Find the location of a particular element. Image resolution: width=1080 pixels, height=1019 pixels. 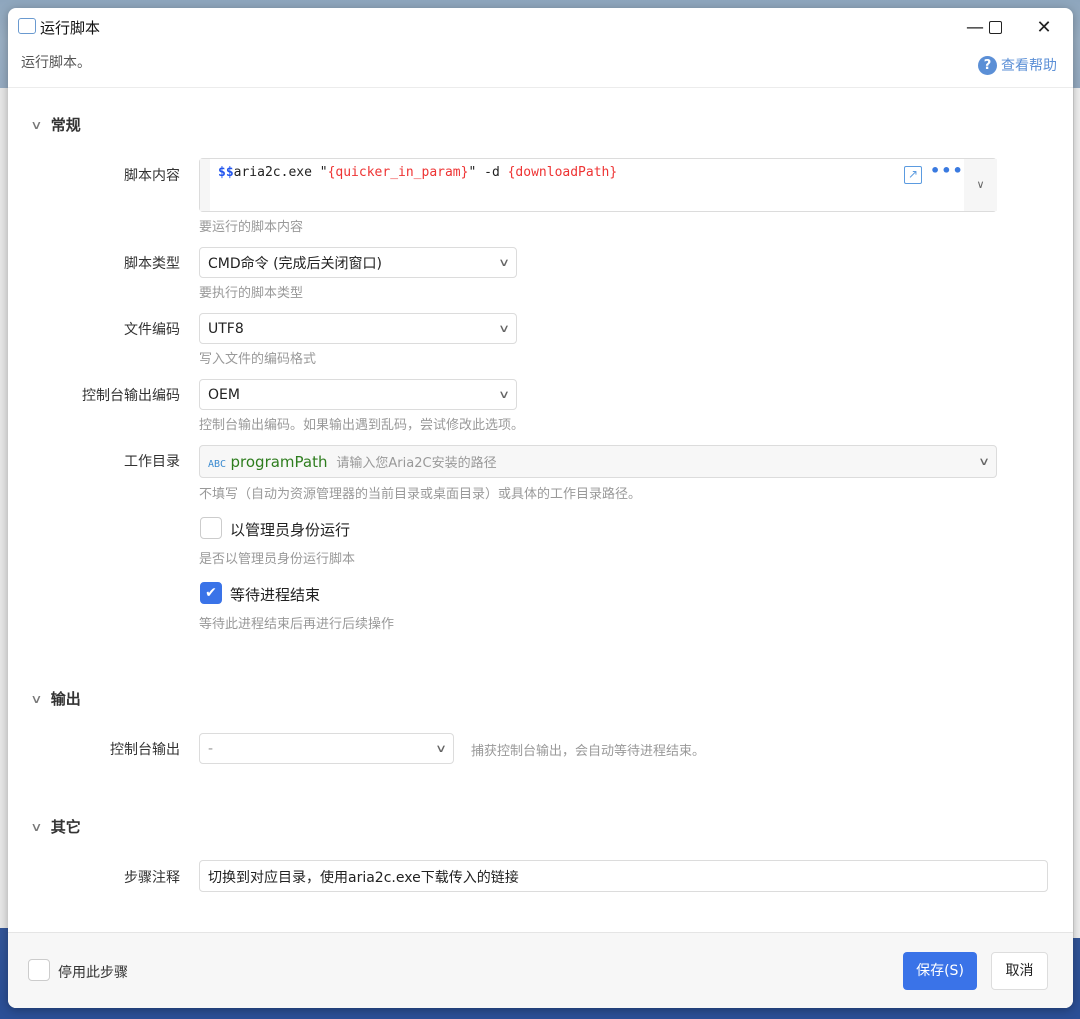

console-output-hint: 捕获控制台输出，会自动等待进程结束。 is located at coordinates (588, 751).